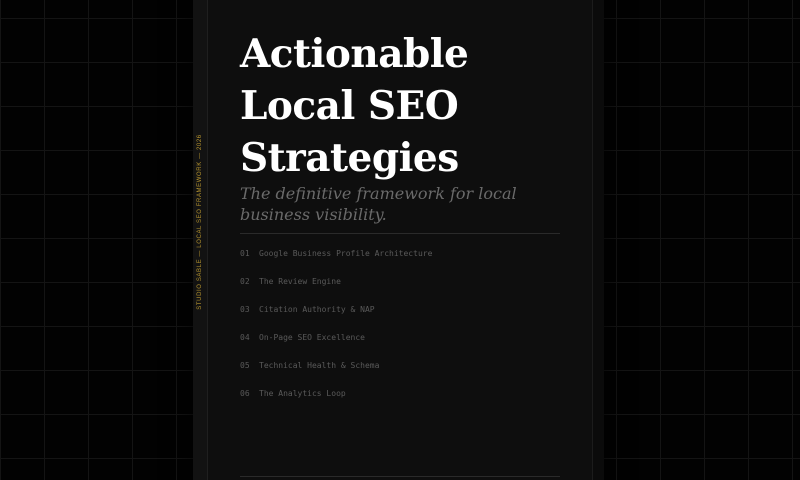 The width and height of the screenshot is (800, 480). I want to click on toc-label: On-Page SEO Excellence, so click(312, 337).